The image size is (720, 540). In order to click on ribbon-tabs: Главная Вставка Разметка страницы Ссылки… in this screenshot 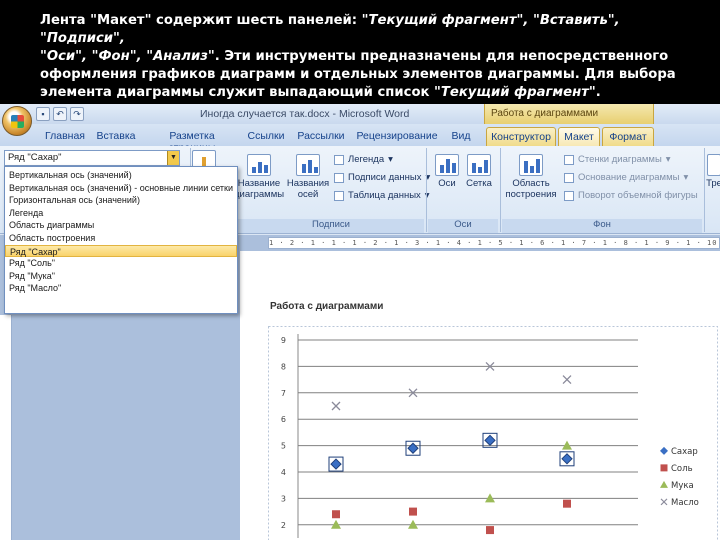, I will do `click(360, 139)`.